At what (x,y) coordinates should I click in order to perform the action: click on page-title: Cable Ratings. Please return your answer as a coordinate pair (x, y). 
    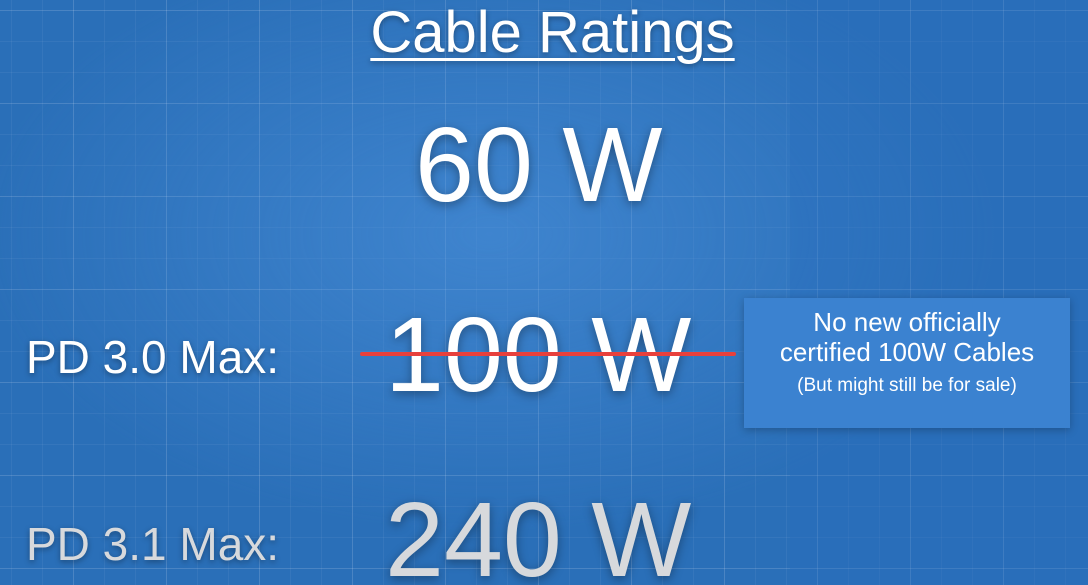
    Looking at the image, I should click on (552, 32).